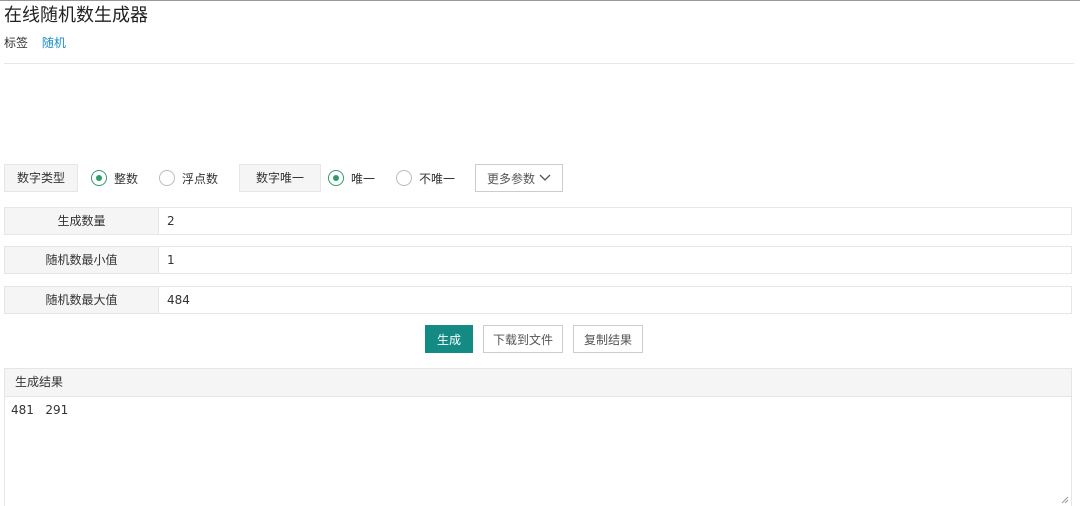 This screenshot has width=1080, height=506. Describe the element at coordinates (523, 339) in the screenshot. I see `download-button: 下载到文件` at that location.